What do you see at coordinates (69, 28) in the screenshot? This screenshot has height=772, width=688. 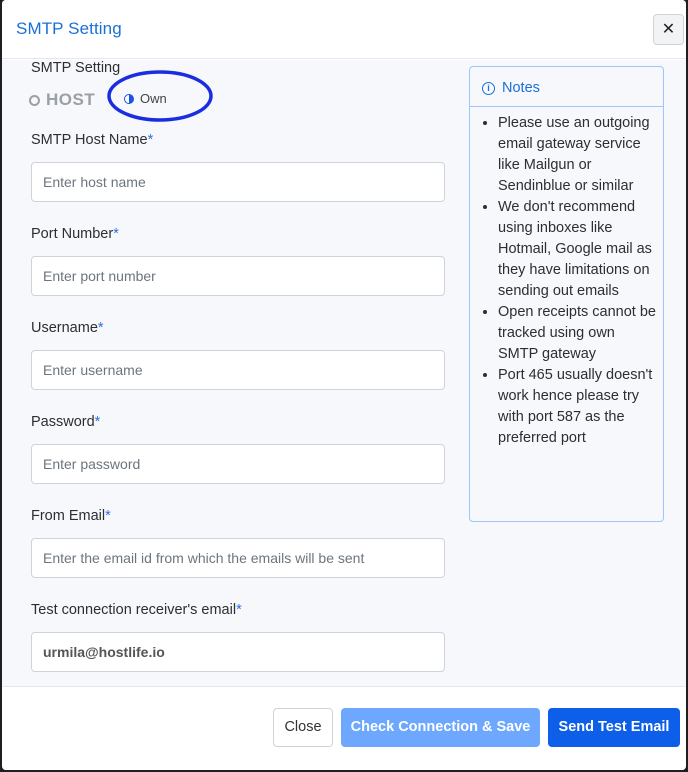 I see `modal-title: SMTP Setting` at bounding box center [69, 28].